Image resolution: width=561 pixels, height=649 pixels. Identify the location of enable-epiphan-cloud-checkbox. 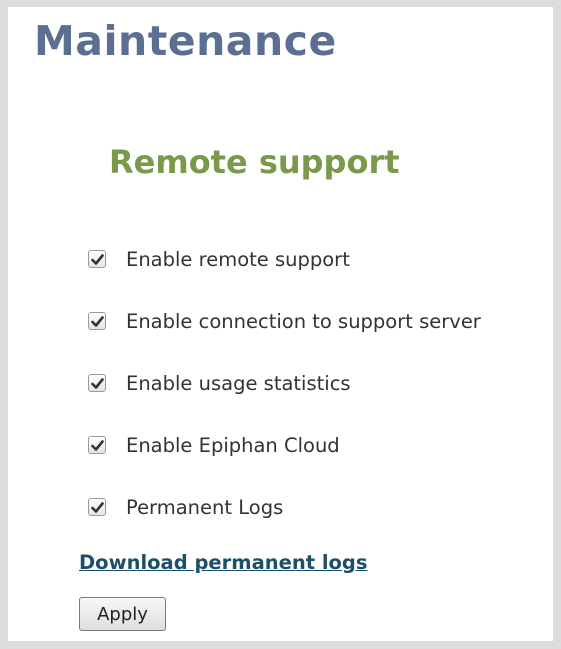
(97, 445).